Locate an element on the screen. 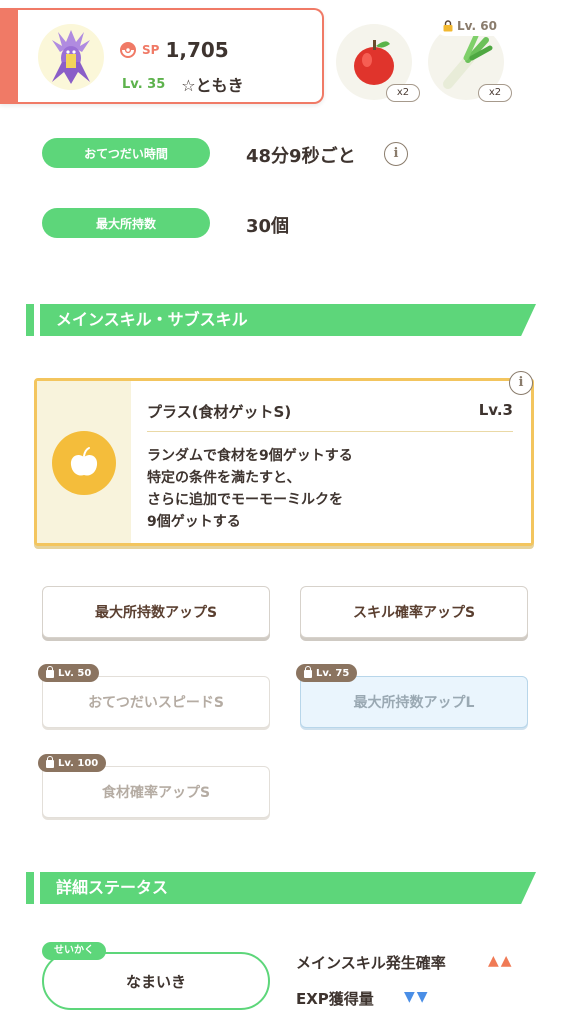 This screenshot has width=568, height=1024. sub-skill-button: スキル確率アップS is located at coordinates (414, 612).